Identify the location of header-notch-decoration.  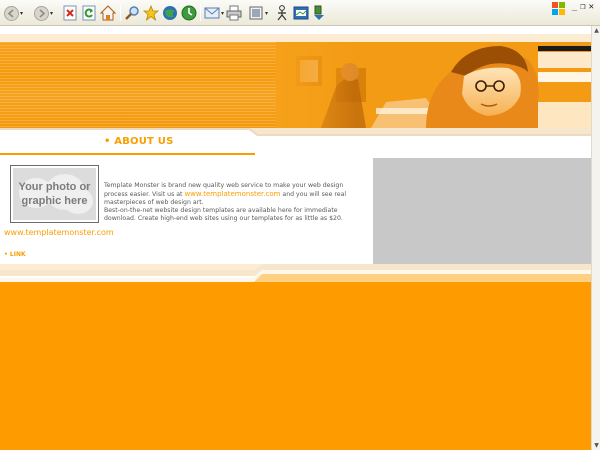
(295, 132).